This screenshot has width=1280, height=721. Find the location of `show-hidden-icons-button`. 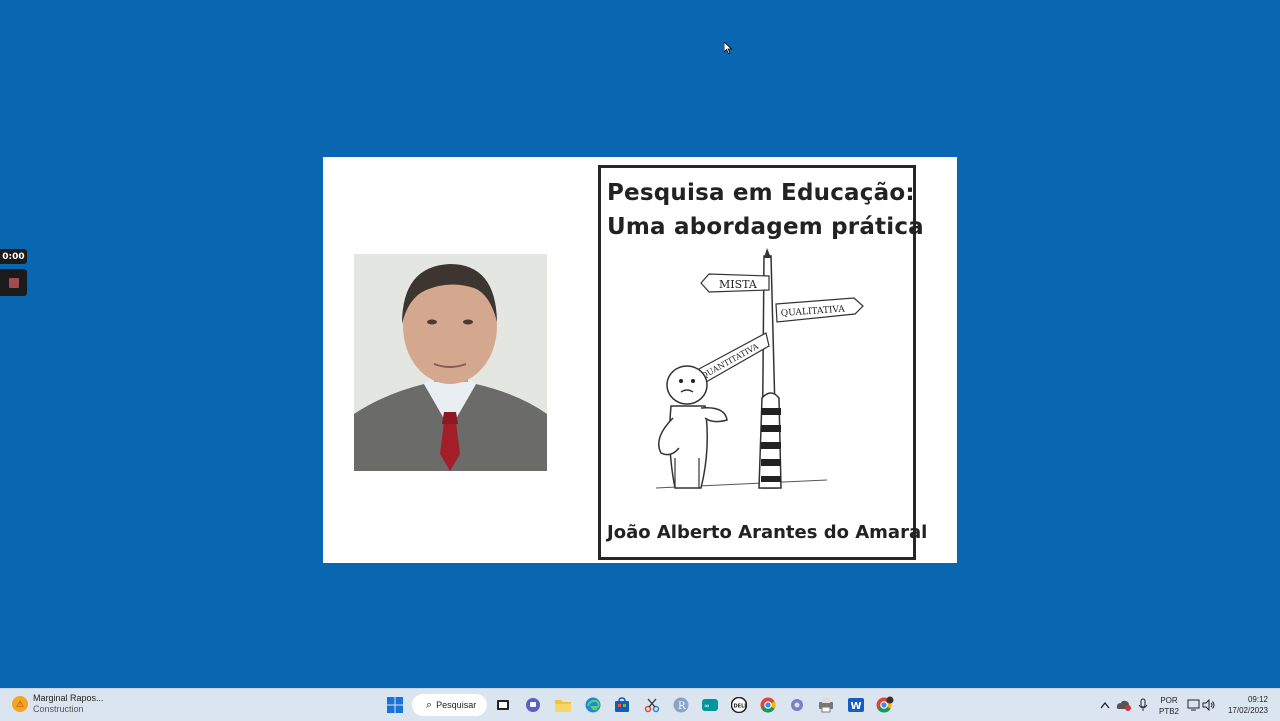

show-hidden-icons-button is located at coordinates (1105, 705).